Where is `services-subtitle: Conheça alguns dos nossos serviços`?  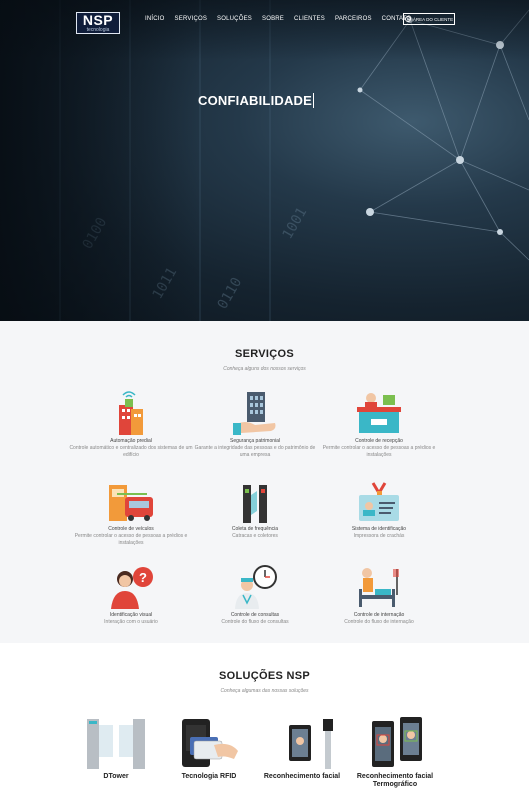
services-subtitle: Conheça alguns dos nossos serviços is located at coordinates (264, 369).